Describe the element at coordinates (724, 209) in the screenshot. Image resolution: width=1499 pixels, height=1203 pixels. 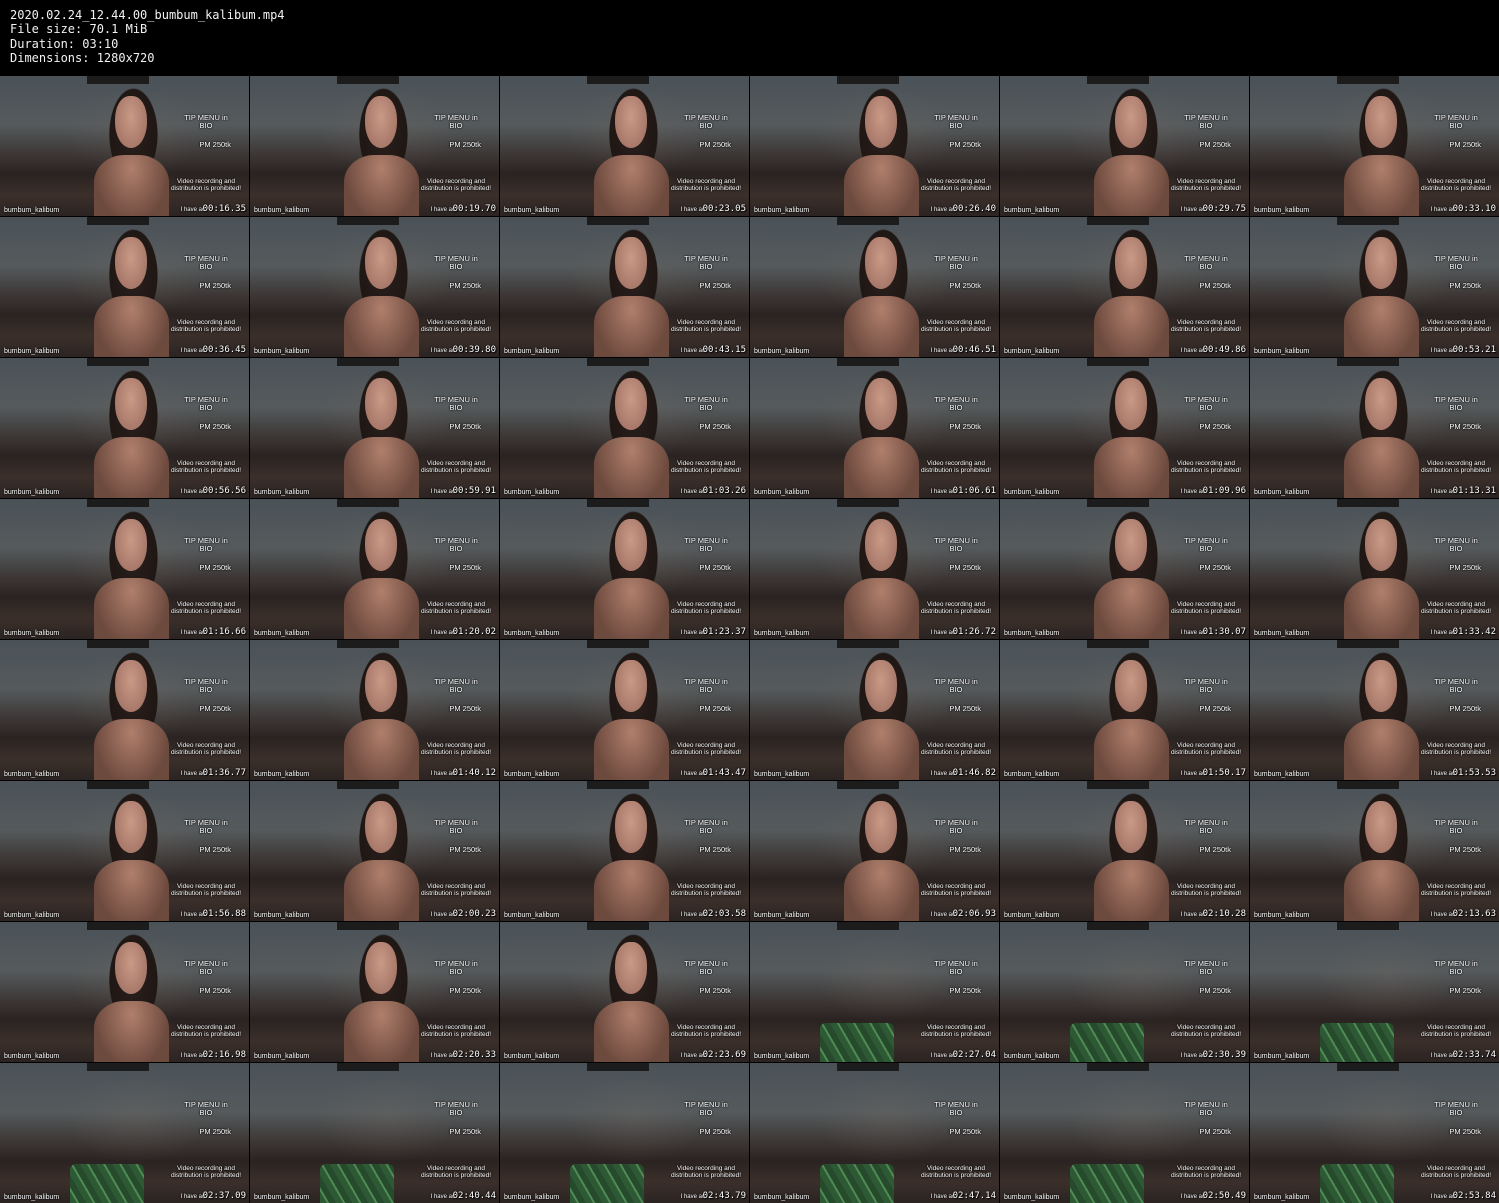
I see `timestamp: 00:23.05` at that location.